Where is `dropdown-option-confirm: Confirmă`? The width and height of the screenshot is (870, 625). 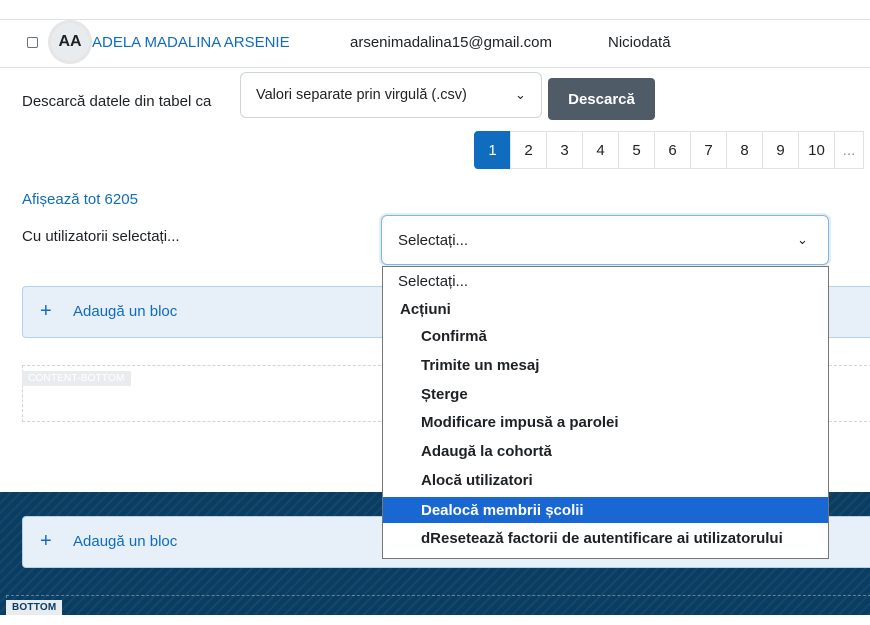
dropdown-option-confirm: Confirmă is located at coordinates (605, 336).